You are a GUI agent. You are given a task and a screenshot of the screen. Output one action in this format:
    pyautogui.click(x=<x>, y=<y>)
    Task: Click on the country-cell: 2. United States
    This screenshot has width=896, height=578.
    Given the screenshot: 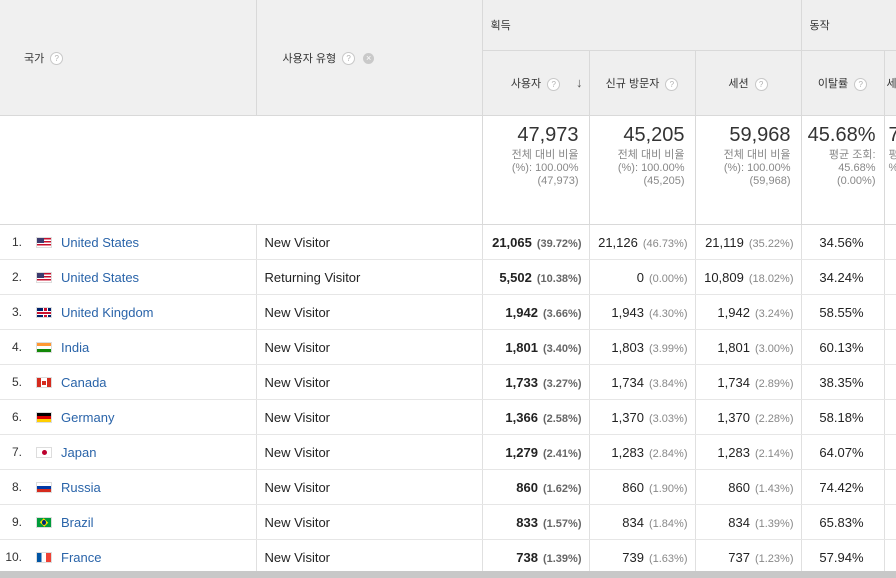 What is the action you would take?
    pyautogui.click(x=128, y=277)
    